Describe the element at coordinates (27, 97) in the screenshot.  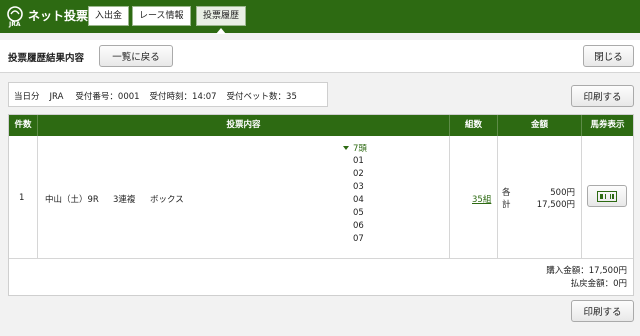
I see `info-day: 当日分` at that location.